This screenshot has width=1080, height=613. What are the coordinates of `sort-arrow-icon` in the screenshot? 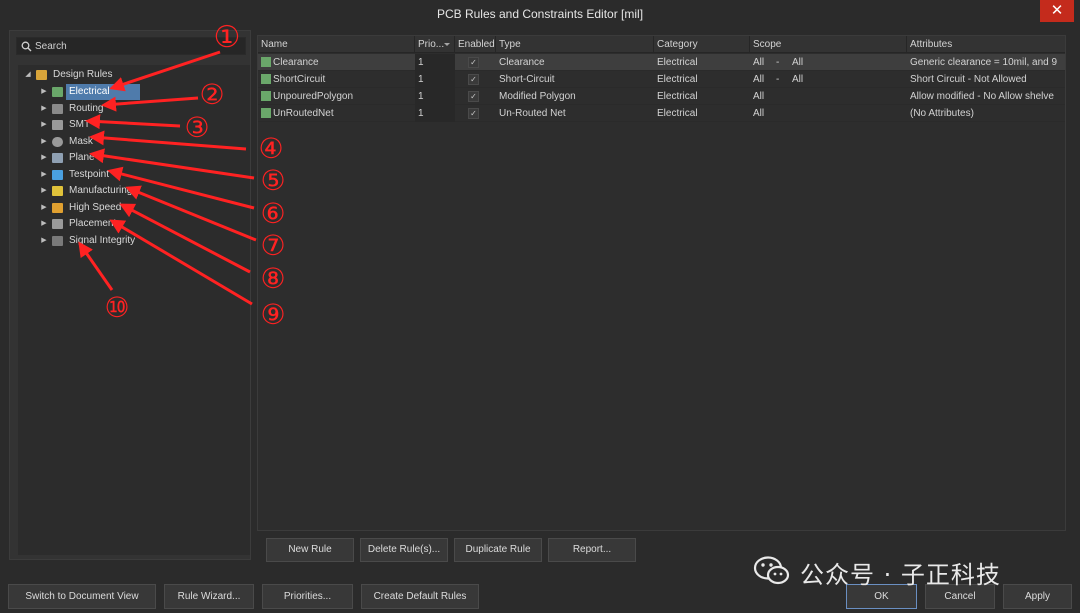 It's located at (447, 44).